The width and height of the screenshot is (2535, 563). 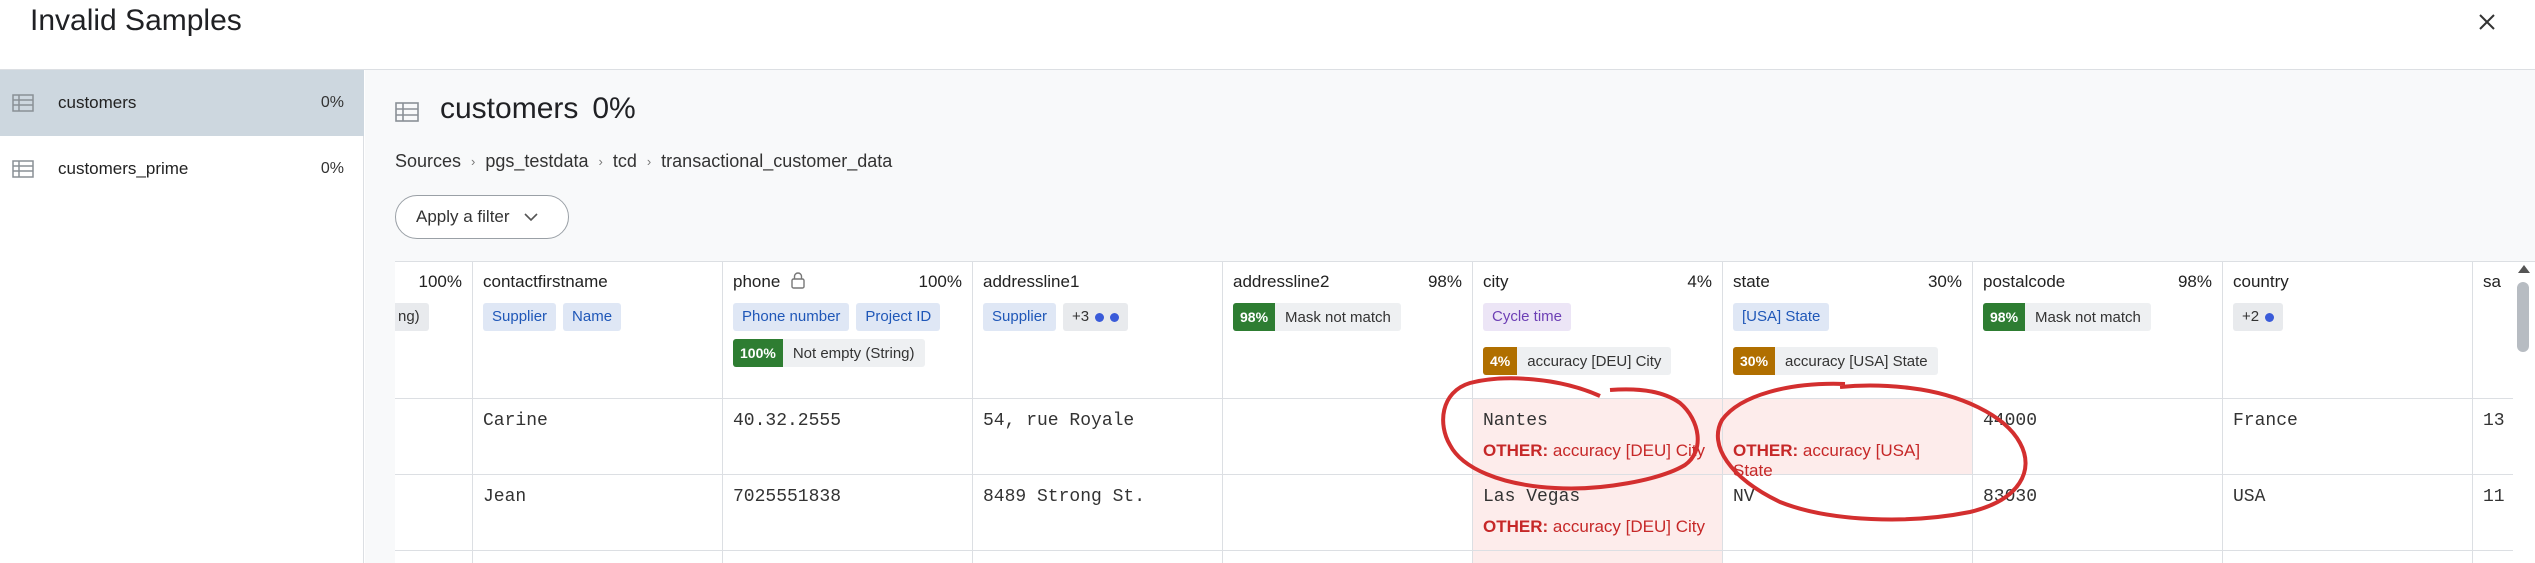 What do you see at coordinates (182, 103) in the screenshot?
I see `sidebar-item-customers: customers 0%` at bounding box center [182, 103].